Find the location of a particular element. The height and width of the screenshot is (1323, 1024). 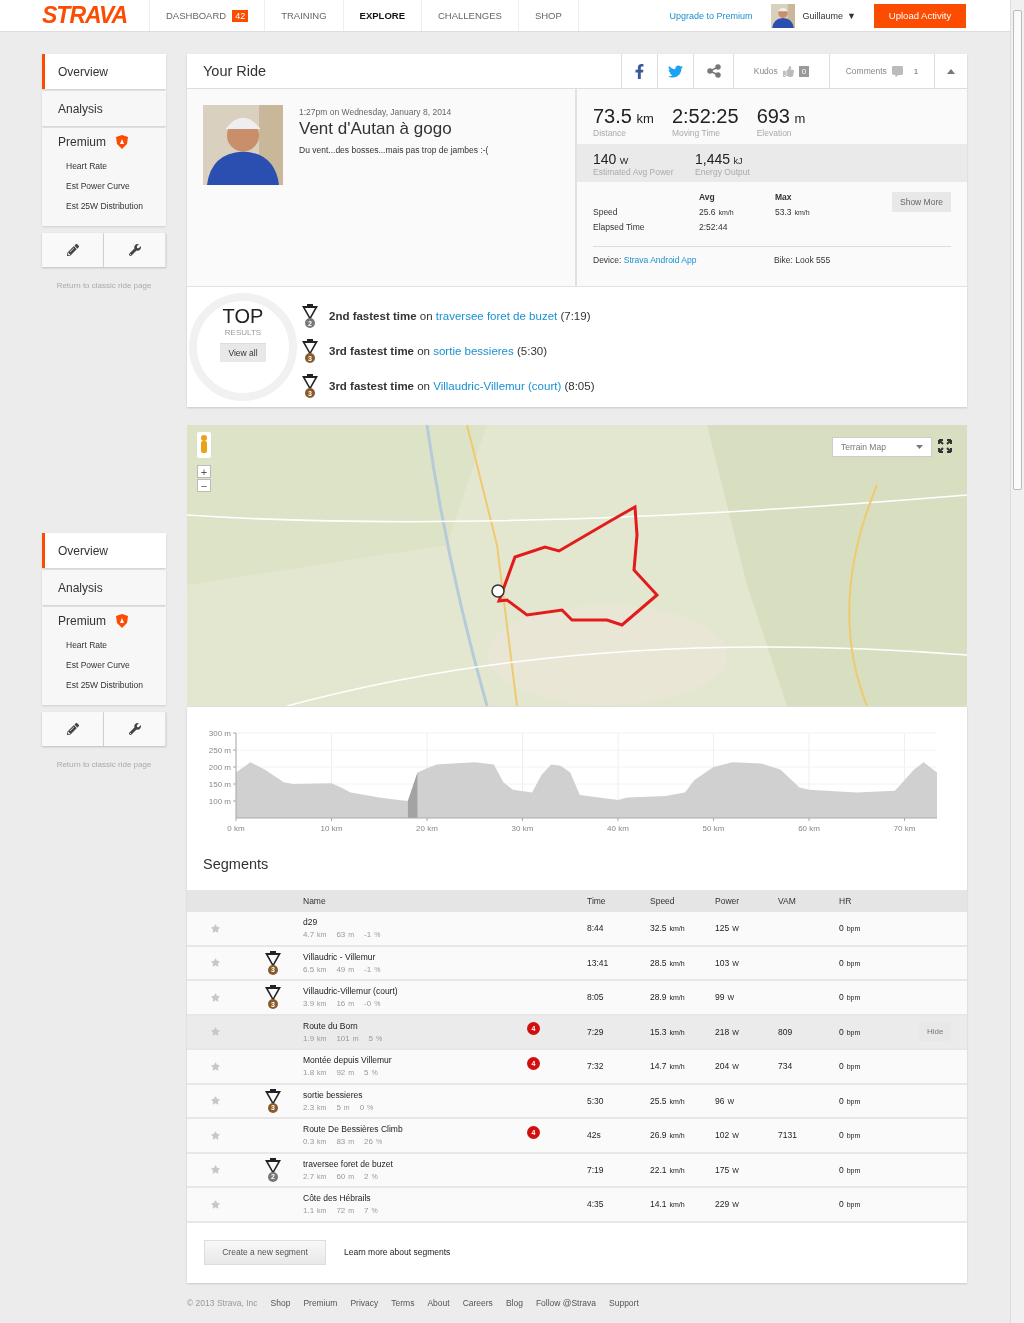

zoom-in-button: + is located at coordinates (204, 471).